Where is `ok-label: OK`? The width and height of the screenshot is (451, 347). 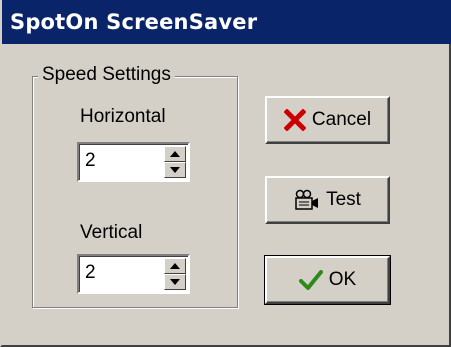
ok-label: OK is located at coordinates (342, 279).